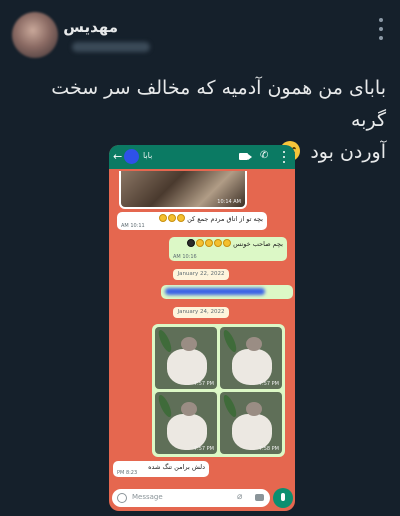 The width and height of the screenshot is (400, 516). What do you see at coordinates (229, 202) in the screenshot?
I see `image-time: 10:14 AM` at bounding box center [229, 202].